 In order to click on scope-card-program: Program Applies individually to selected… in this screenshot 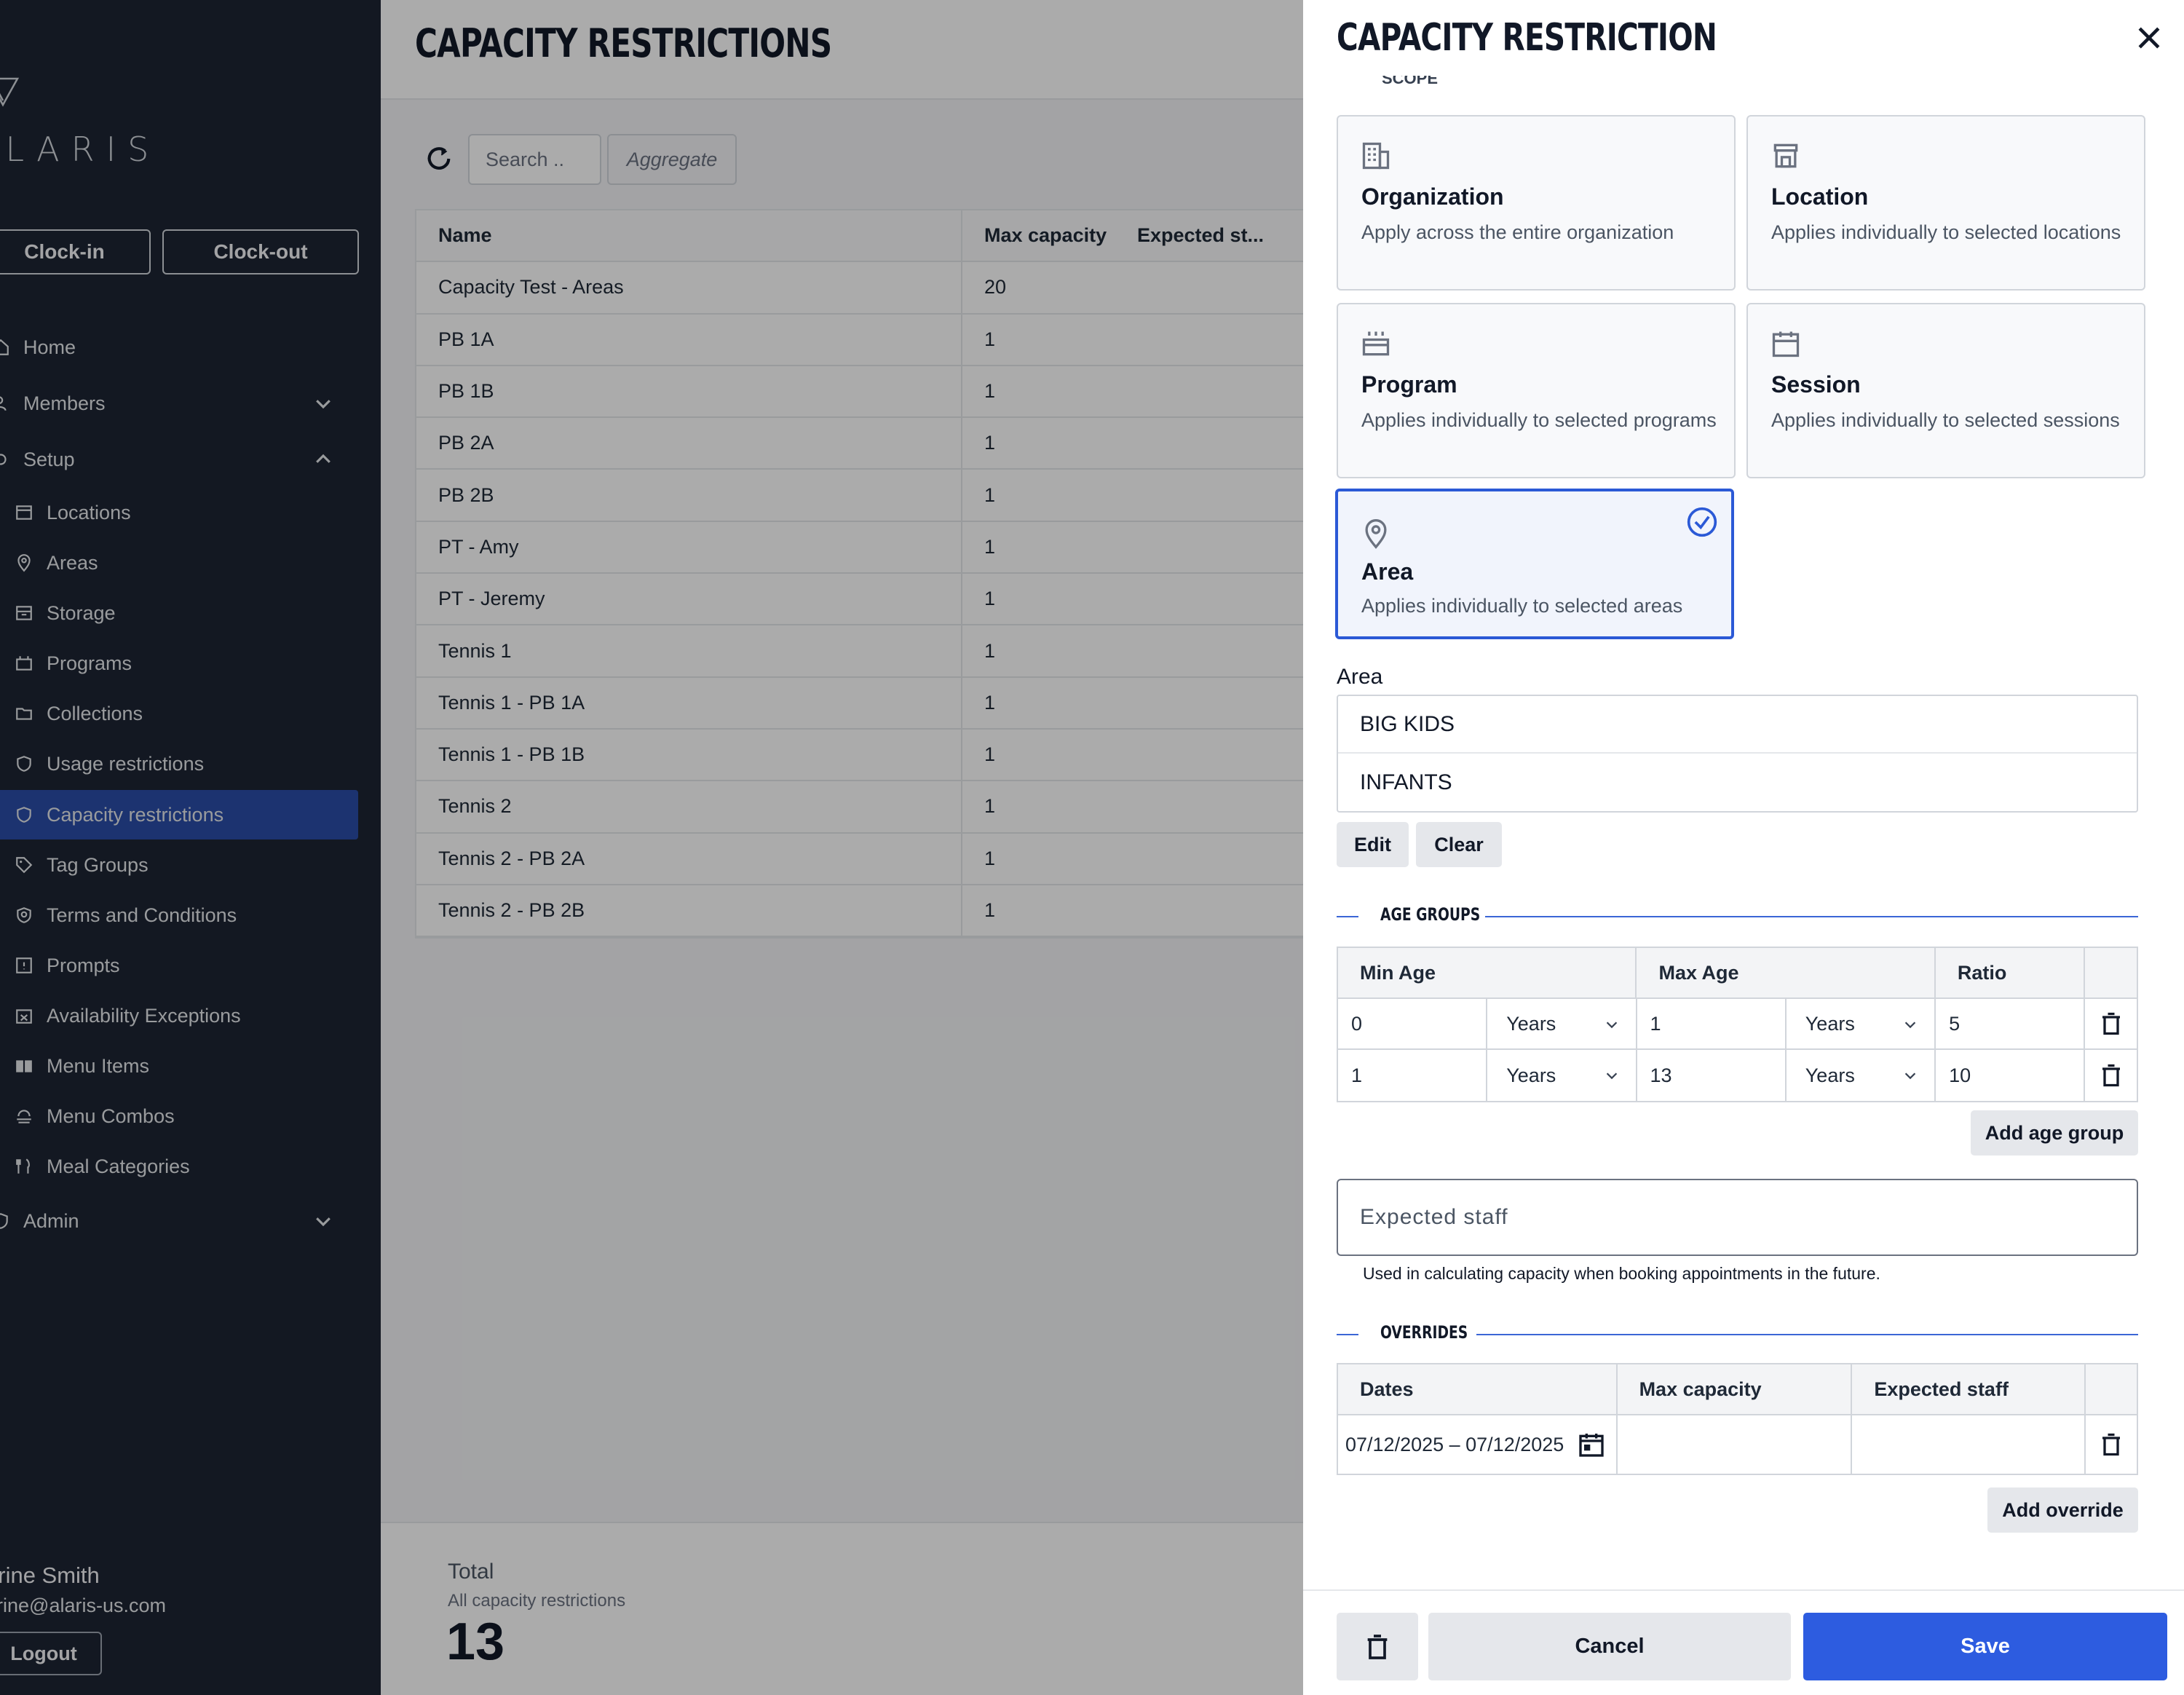, I will do `click(1536, 391)`.